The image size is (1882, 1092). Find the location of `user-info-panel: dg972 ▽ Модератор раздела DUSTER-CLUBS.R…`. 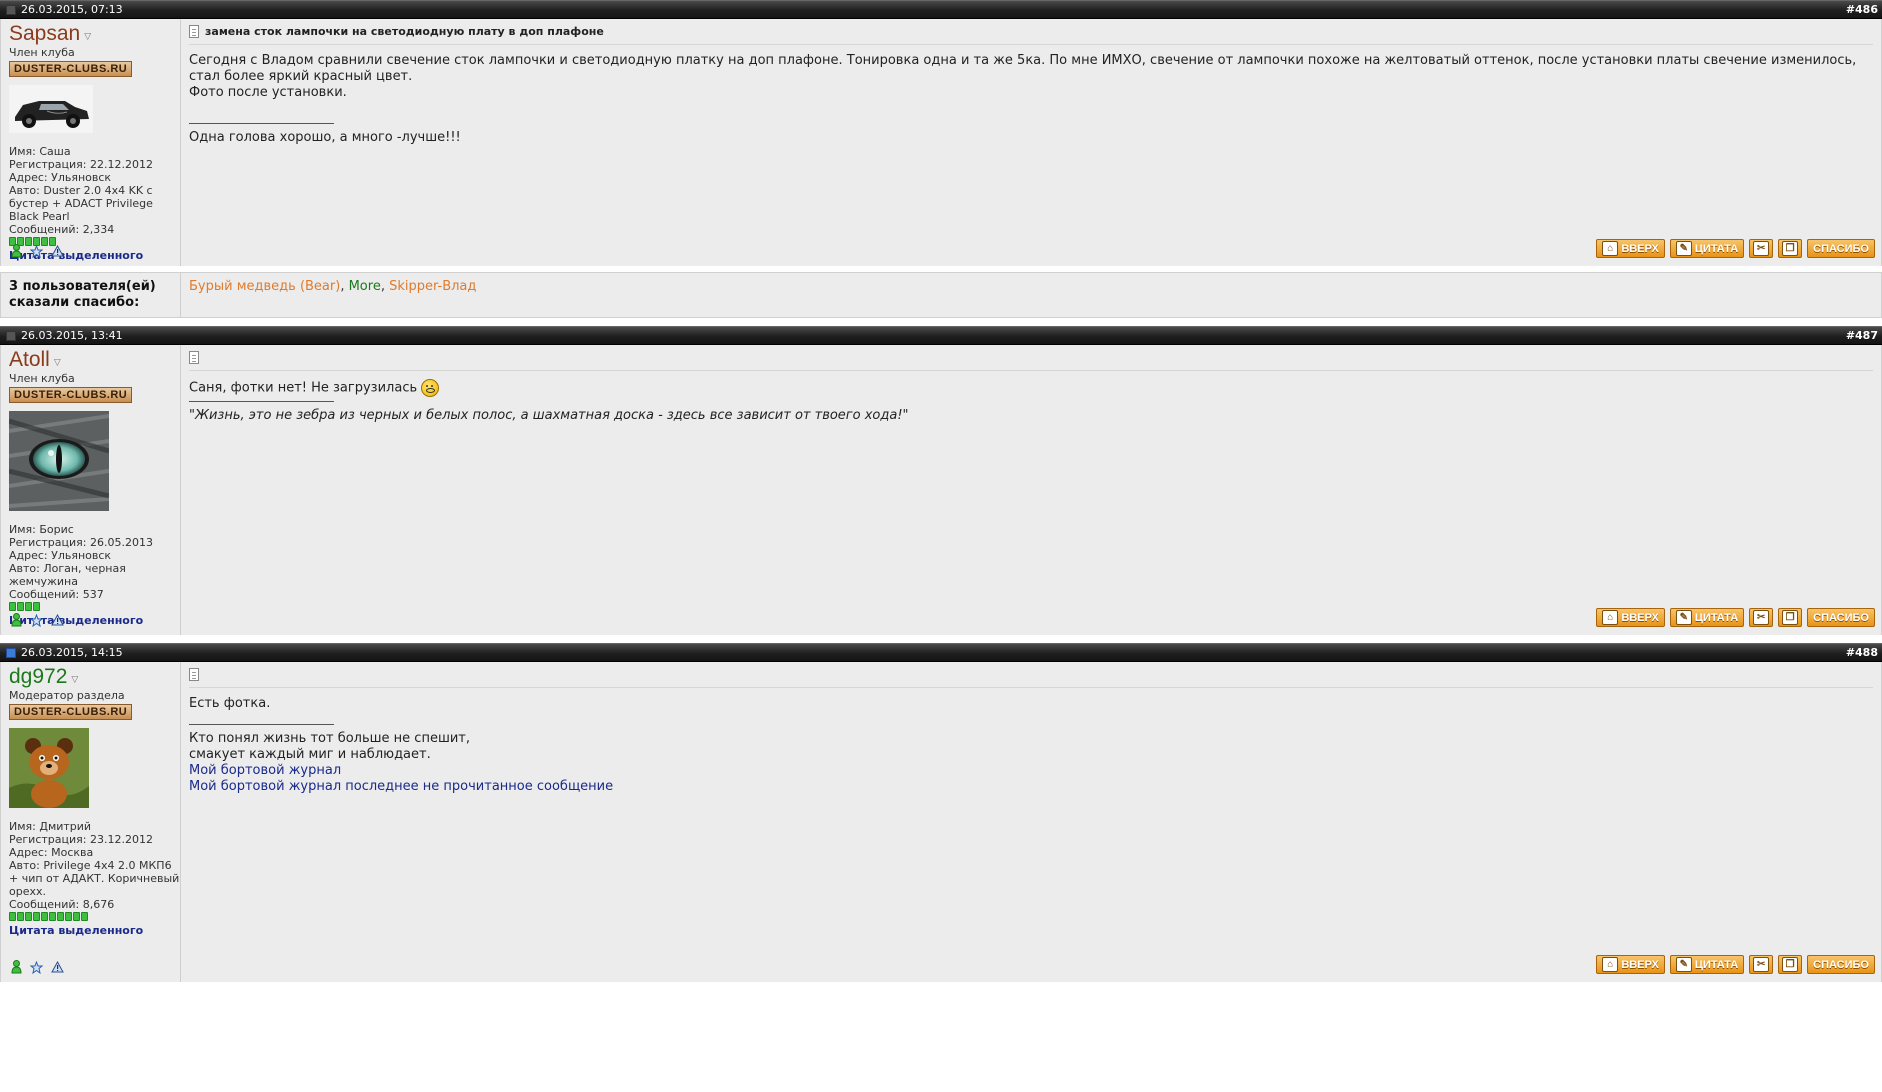

user-info-panel: dg972 ▽ Модератор раздела DUSTER-CLUBS.R… is located at coordinates (91, 822).